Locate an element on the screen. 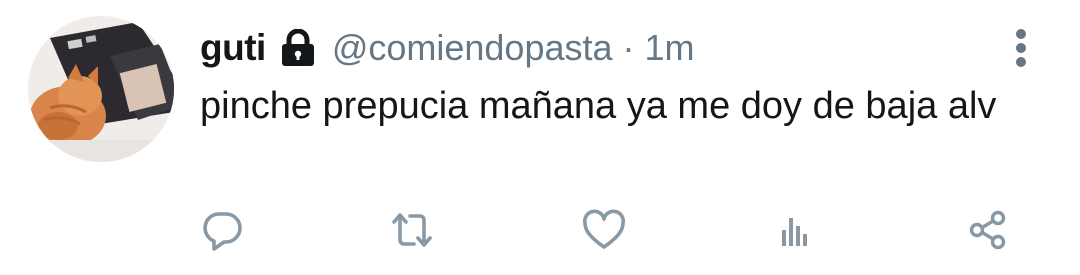 Image resolution: width=1080 pixels, height=275 pixels. heart-icon is located at coordinates (604, 229).